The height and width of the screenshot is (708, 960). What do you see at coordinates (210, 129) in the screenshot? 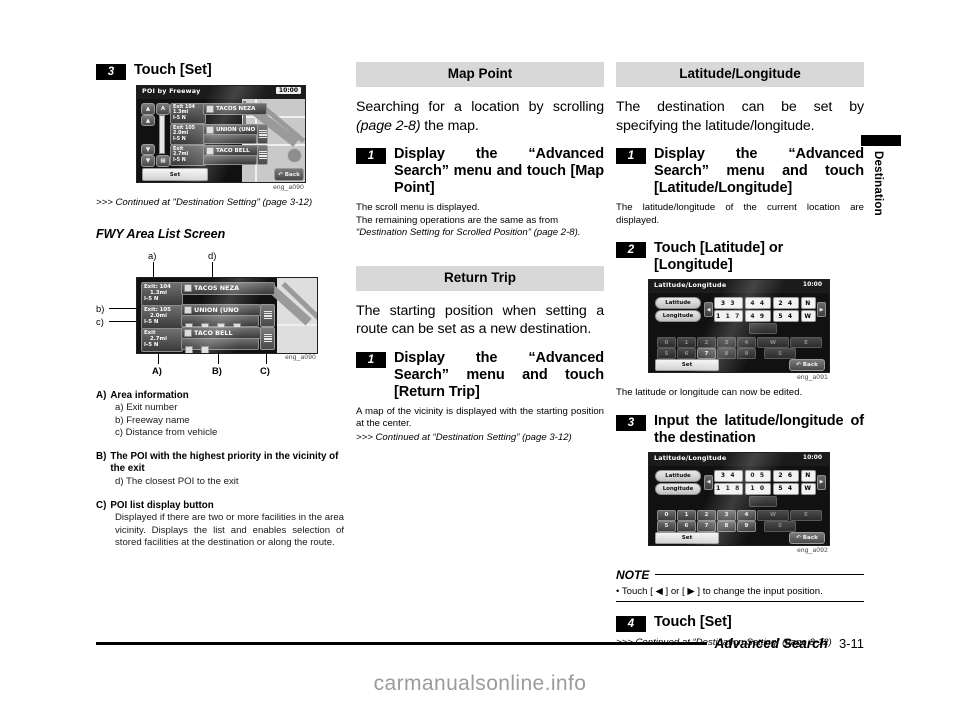
I see `gas-station-icon` at bounding box center [210, 129].